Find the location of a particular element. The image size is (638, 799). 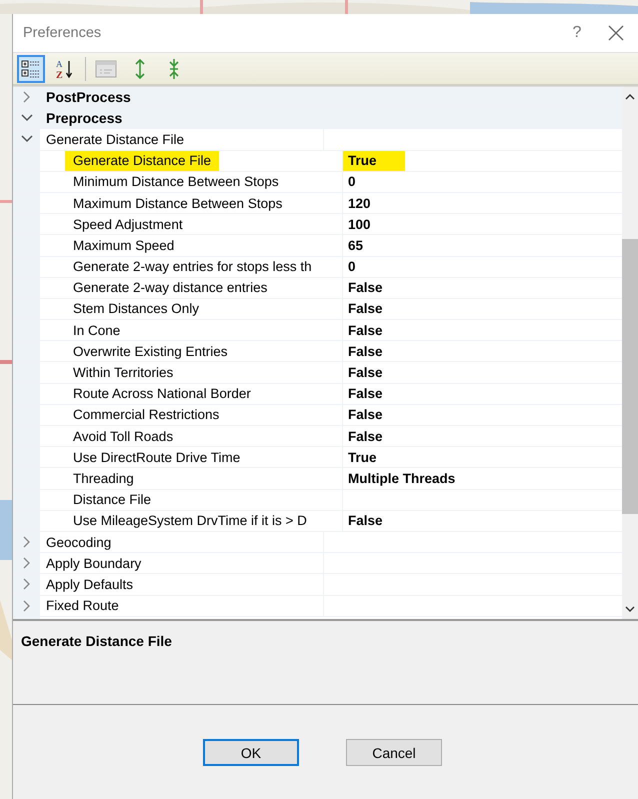

group-label: Generate Distance File is located at coordinates (182, 139).